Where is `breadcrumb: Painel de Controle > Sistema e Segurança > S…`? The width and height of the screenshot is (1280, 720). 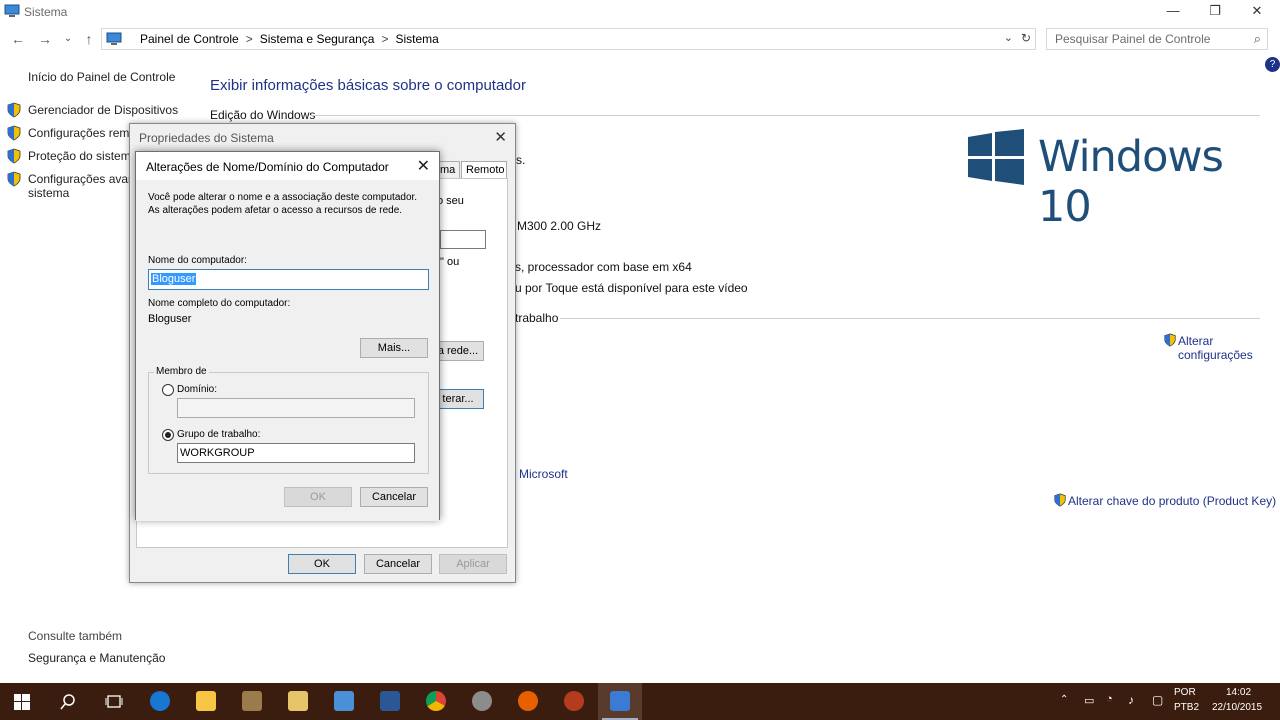 breadcrumb: Painel de Controle > Sistema e Segurança > S… is located at coordinates (289, 39).